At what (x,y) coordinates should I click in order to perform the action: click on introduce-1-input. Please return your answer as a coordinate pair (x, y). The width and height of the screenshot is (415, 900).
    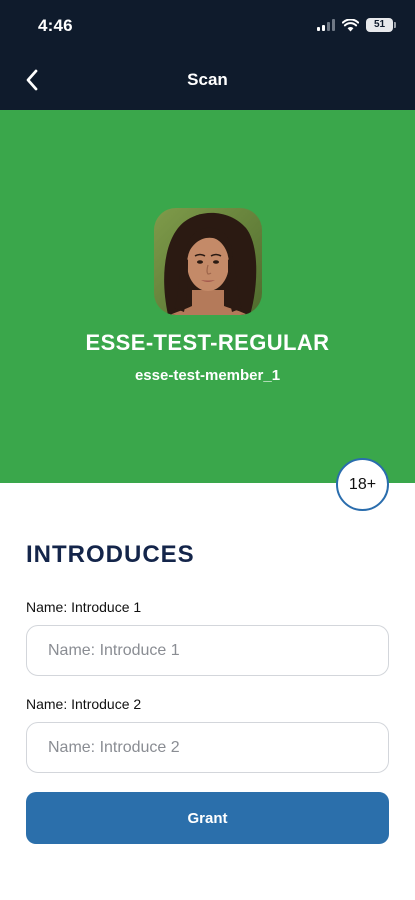
    Looking at the image, I should click on (207, 650).